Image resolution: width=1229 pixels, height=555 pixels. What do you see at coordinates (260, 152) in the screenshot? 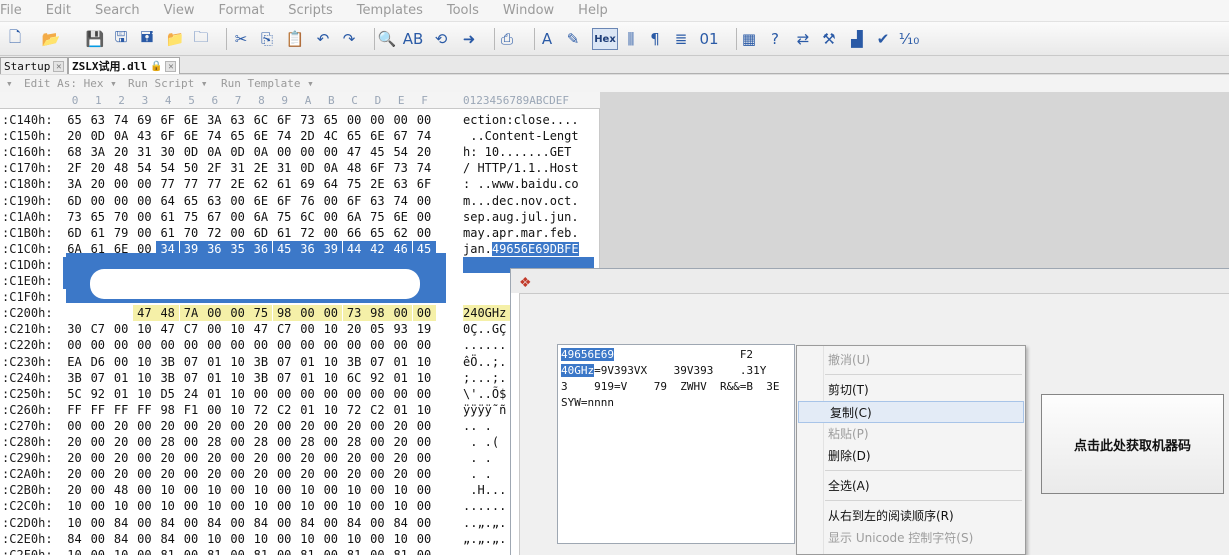
I see `hex-byte: 0A` at bounding box center [260, 152].